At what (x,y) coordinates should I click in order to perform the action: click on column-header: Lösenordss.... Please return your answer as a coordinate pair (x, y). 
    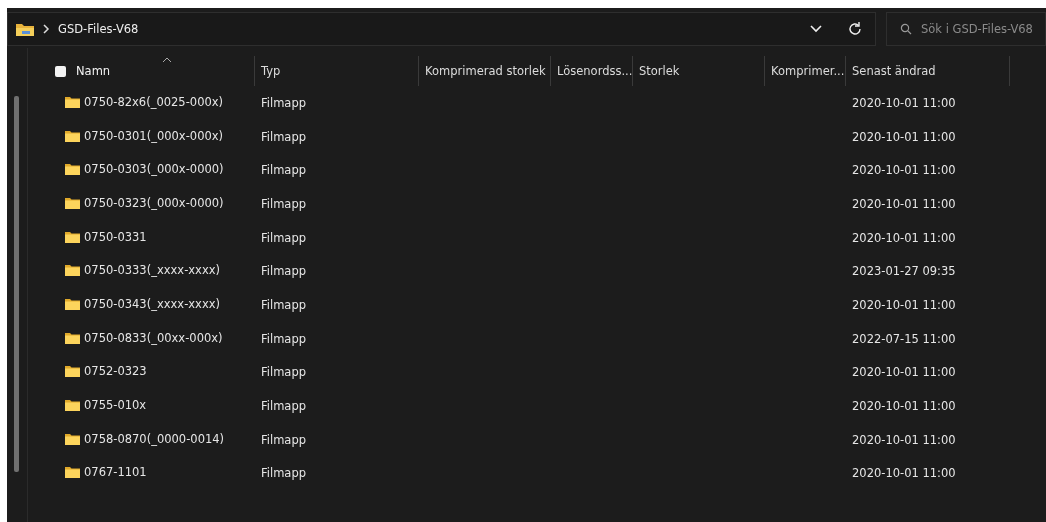
    Looking at the image, I should click on (595, 71).